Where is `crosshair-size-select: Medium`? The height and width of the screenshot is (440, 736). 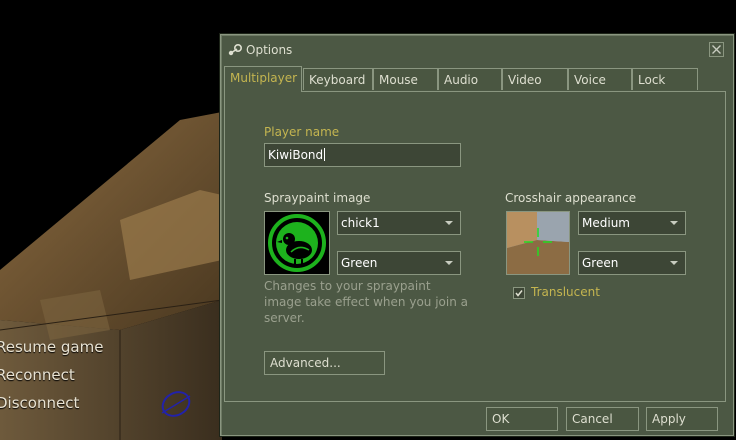
crosshair-size-select: Medium is located at coordinates (632, 223).